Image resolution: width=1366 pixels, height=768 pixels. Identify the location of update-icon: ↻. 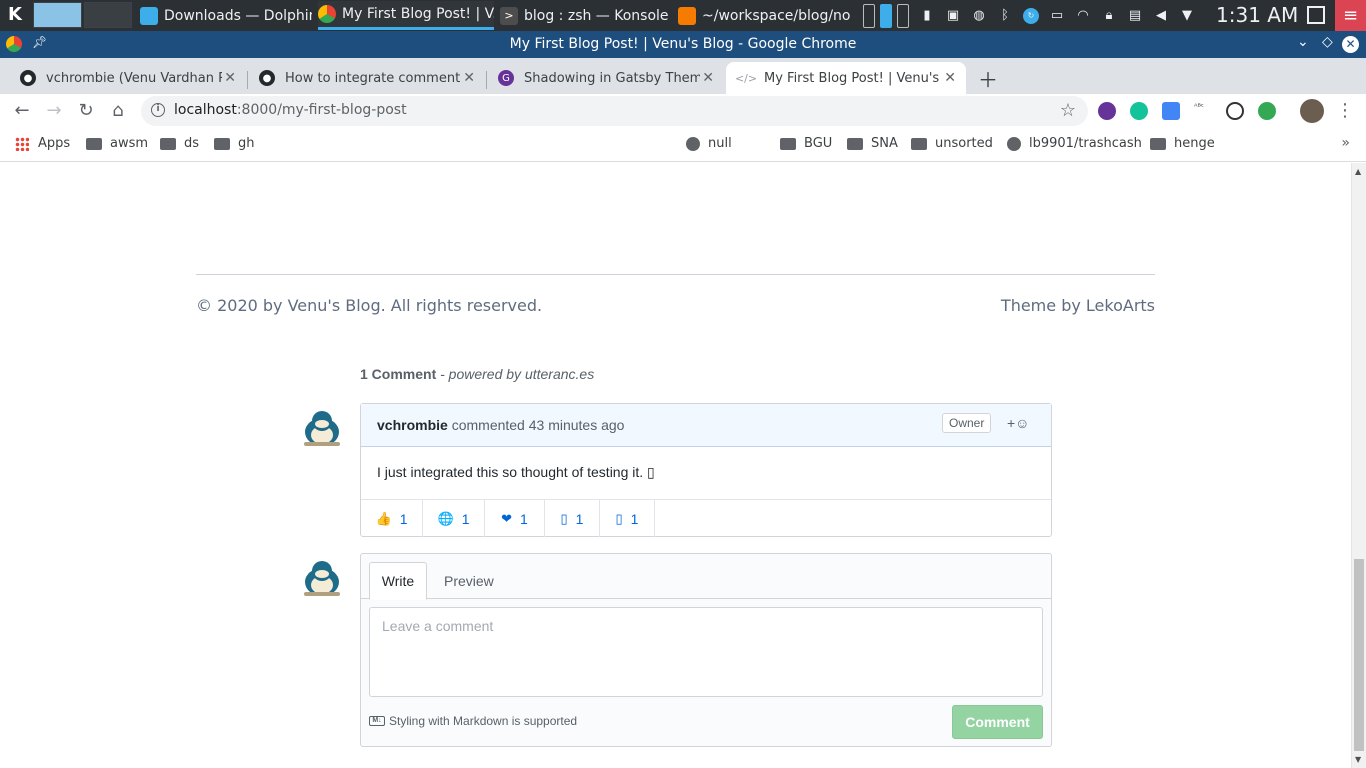
(1031, 15).